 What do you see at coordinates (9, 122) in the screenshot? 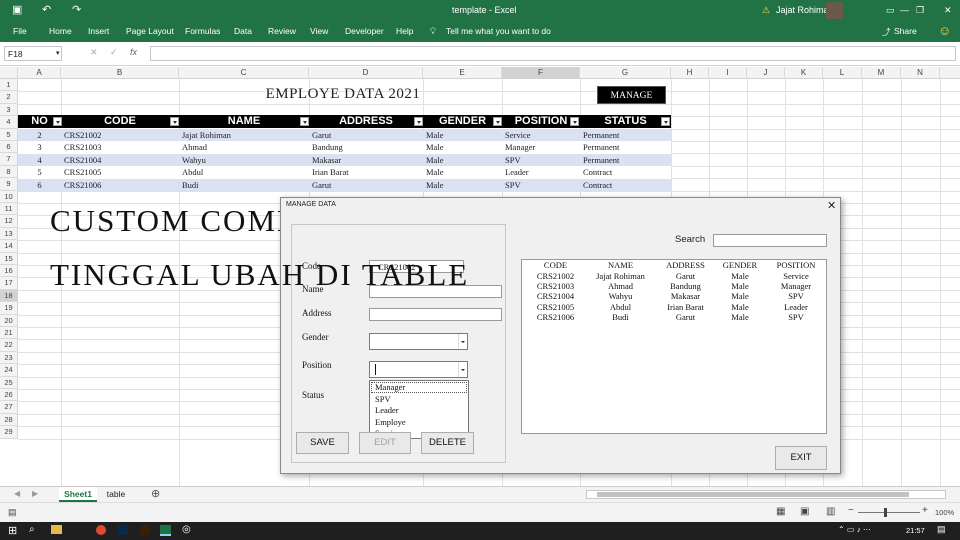
I see `row-header: 4` at bounding box center [9, 122].